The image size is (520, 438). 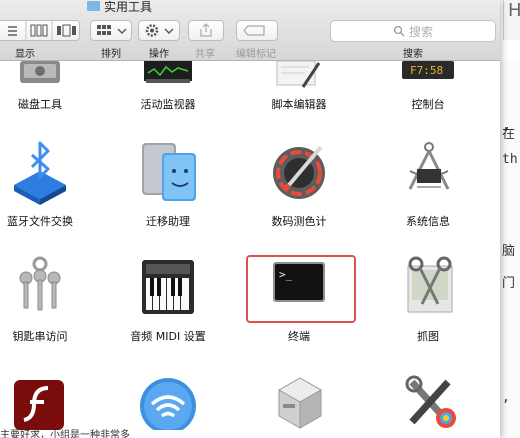 I want to click on gear-icon, so click(x=159, y=30).